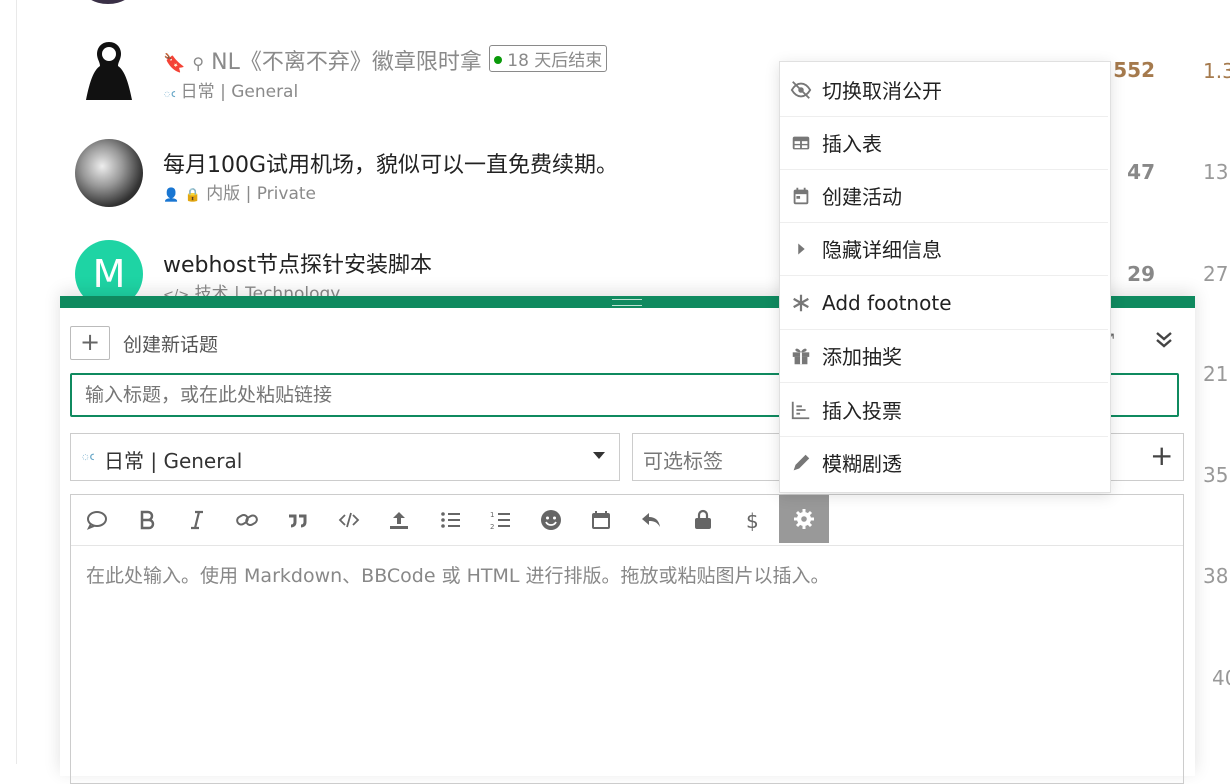  Describe the element at coordinates (944, 90) in the screenshot. I see `menu-item-toggle-unpublish: 切换取消公开` at that location.